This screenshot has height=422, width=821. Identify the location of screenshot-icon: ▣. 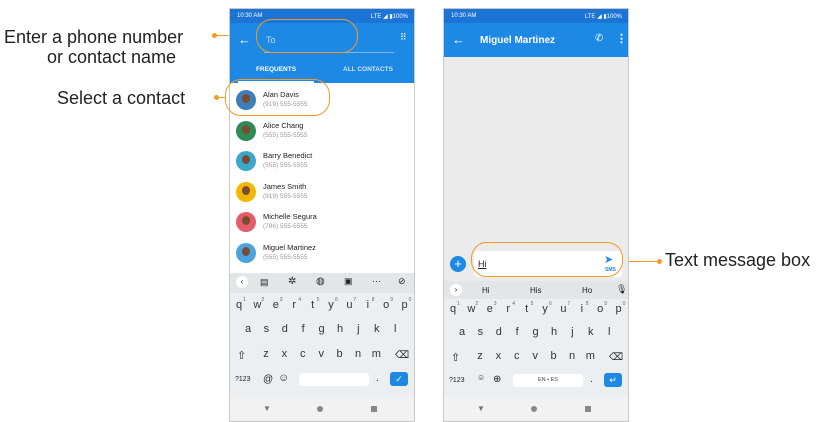
(348, 281).